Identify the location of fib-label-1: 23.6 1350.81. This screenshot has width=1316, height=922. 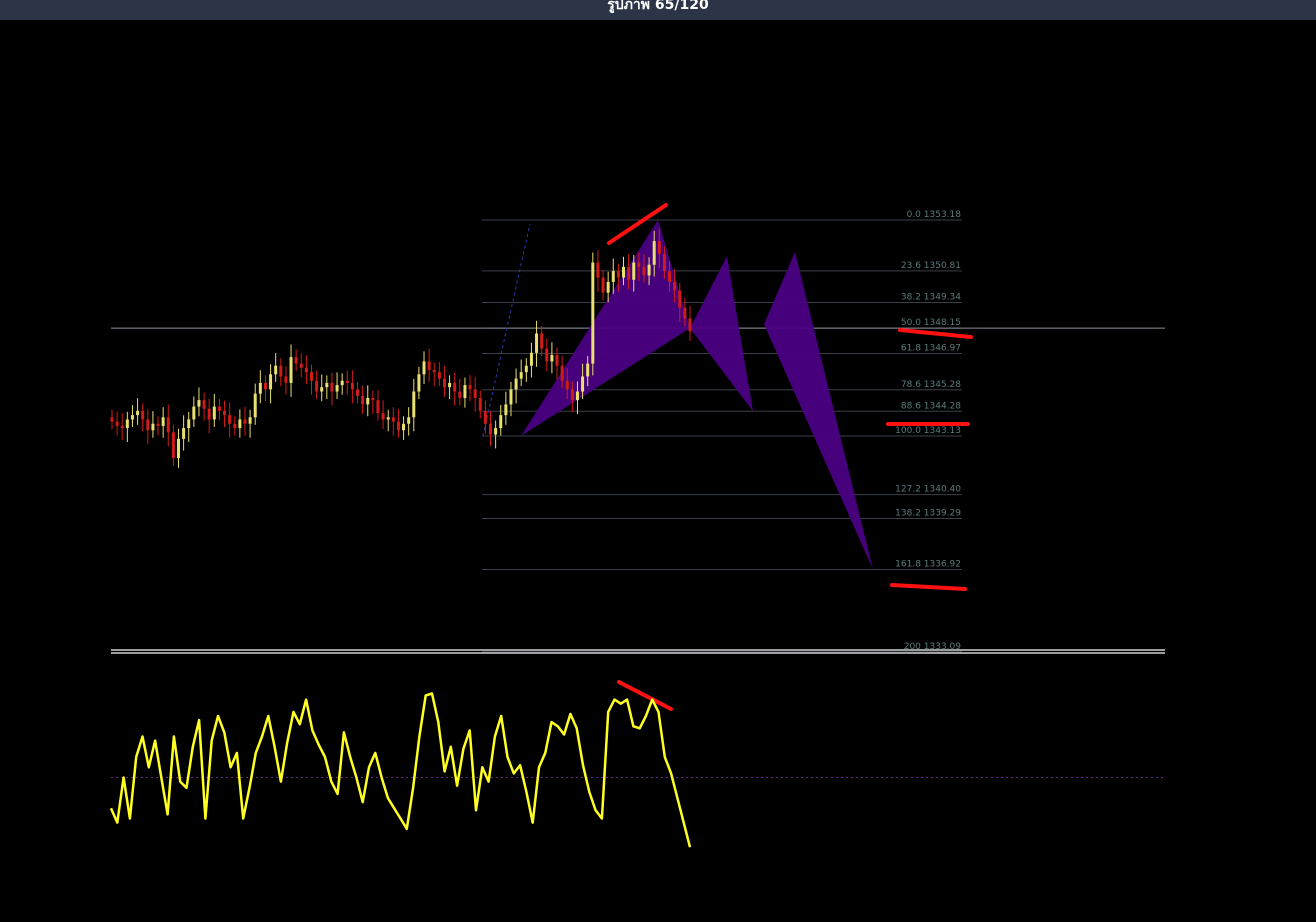
(931, 266).